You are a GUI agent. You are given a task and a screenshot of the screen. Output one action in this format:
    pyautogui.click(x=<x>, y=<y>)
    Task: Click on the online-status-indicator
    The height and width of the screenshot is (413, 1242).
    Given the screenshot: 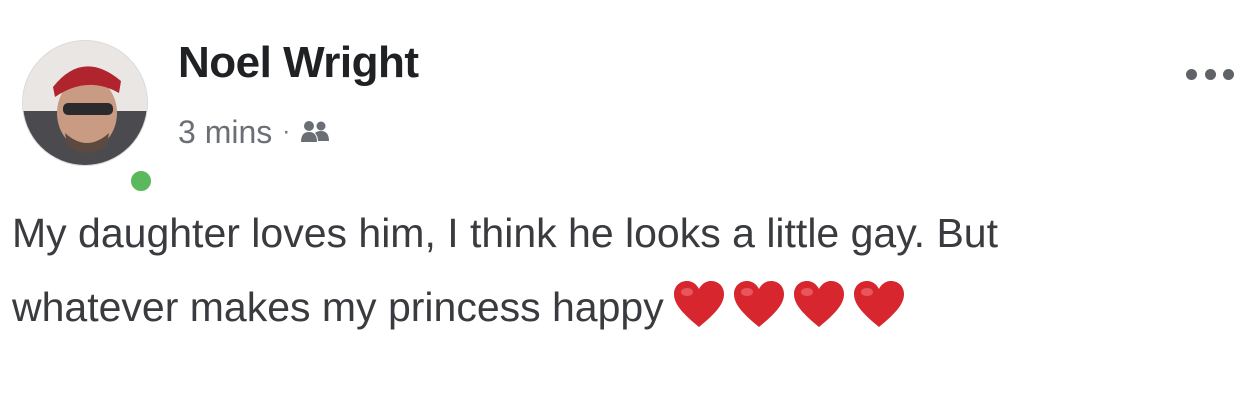 What is the action you would take?
    pyautogui.click(x=141, y=181)
    